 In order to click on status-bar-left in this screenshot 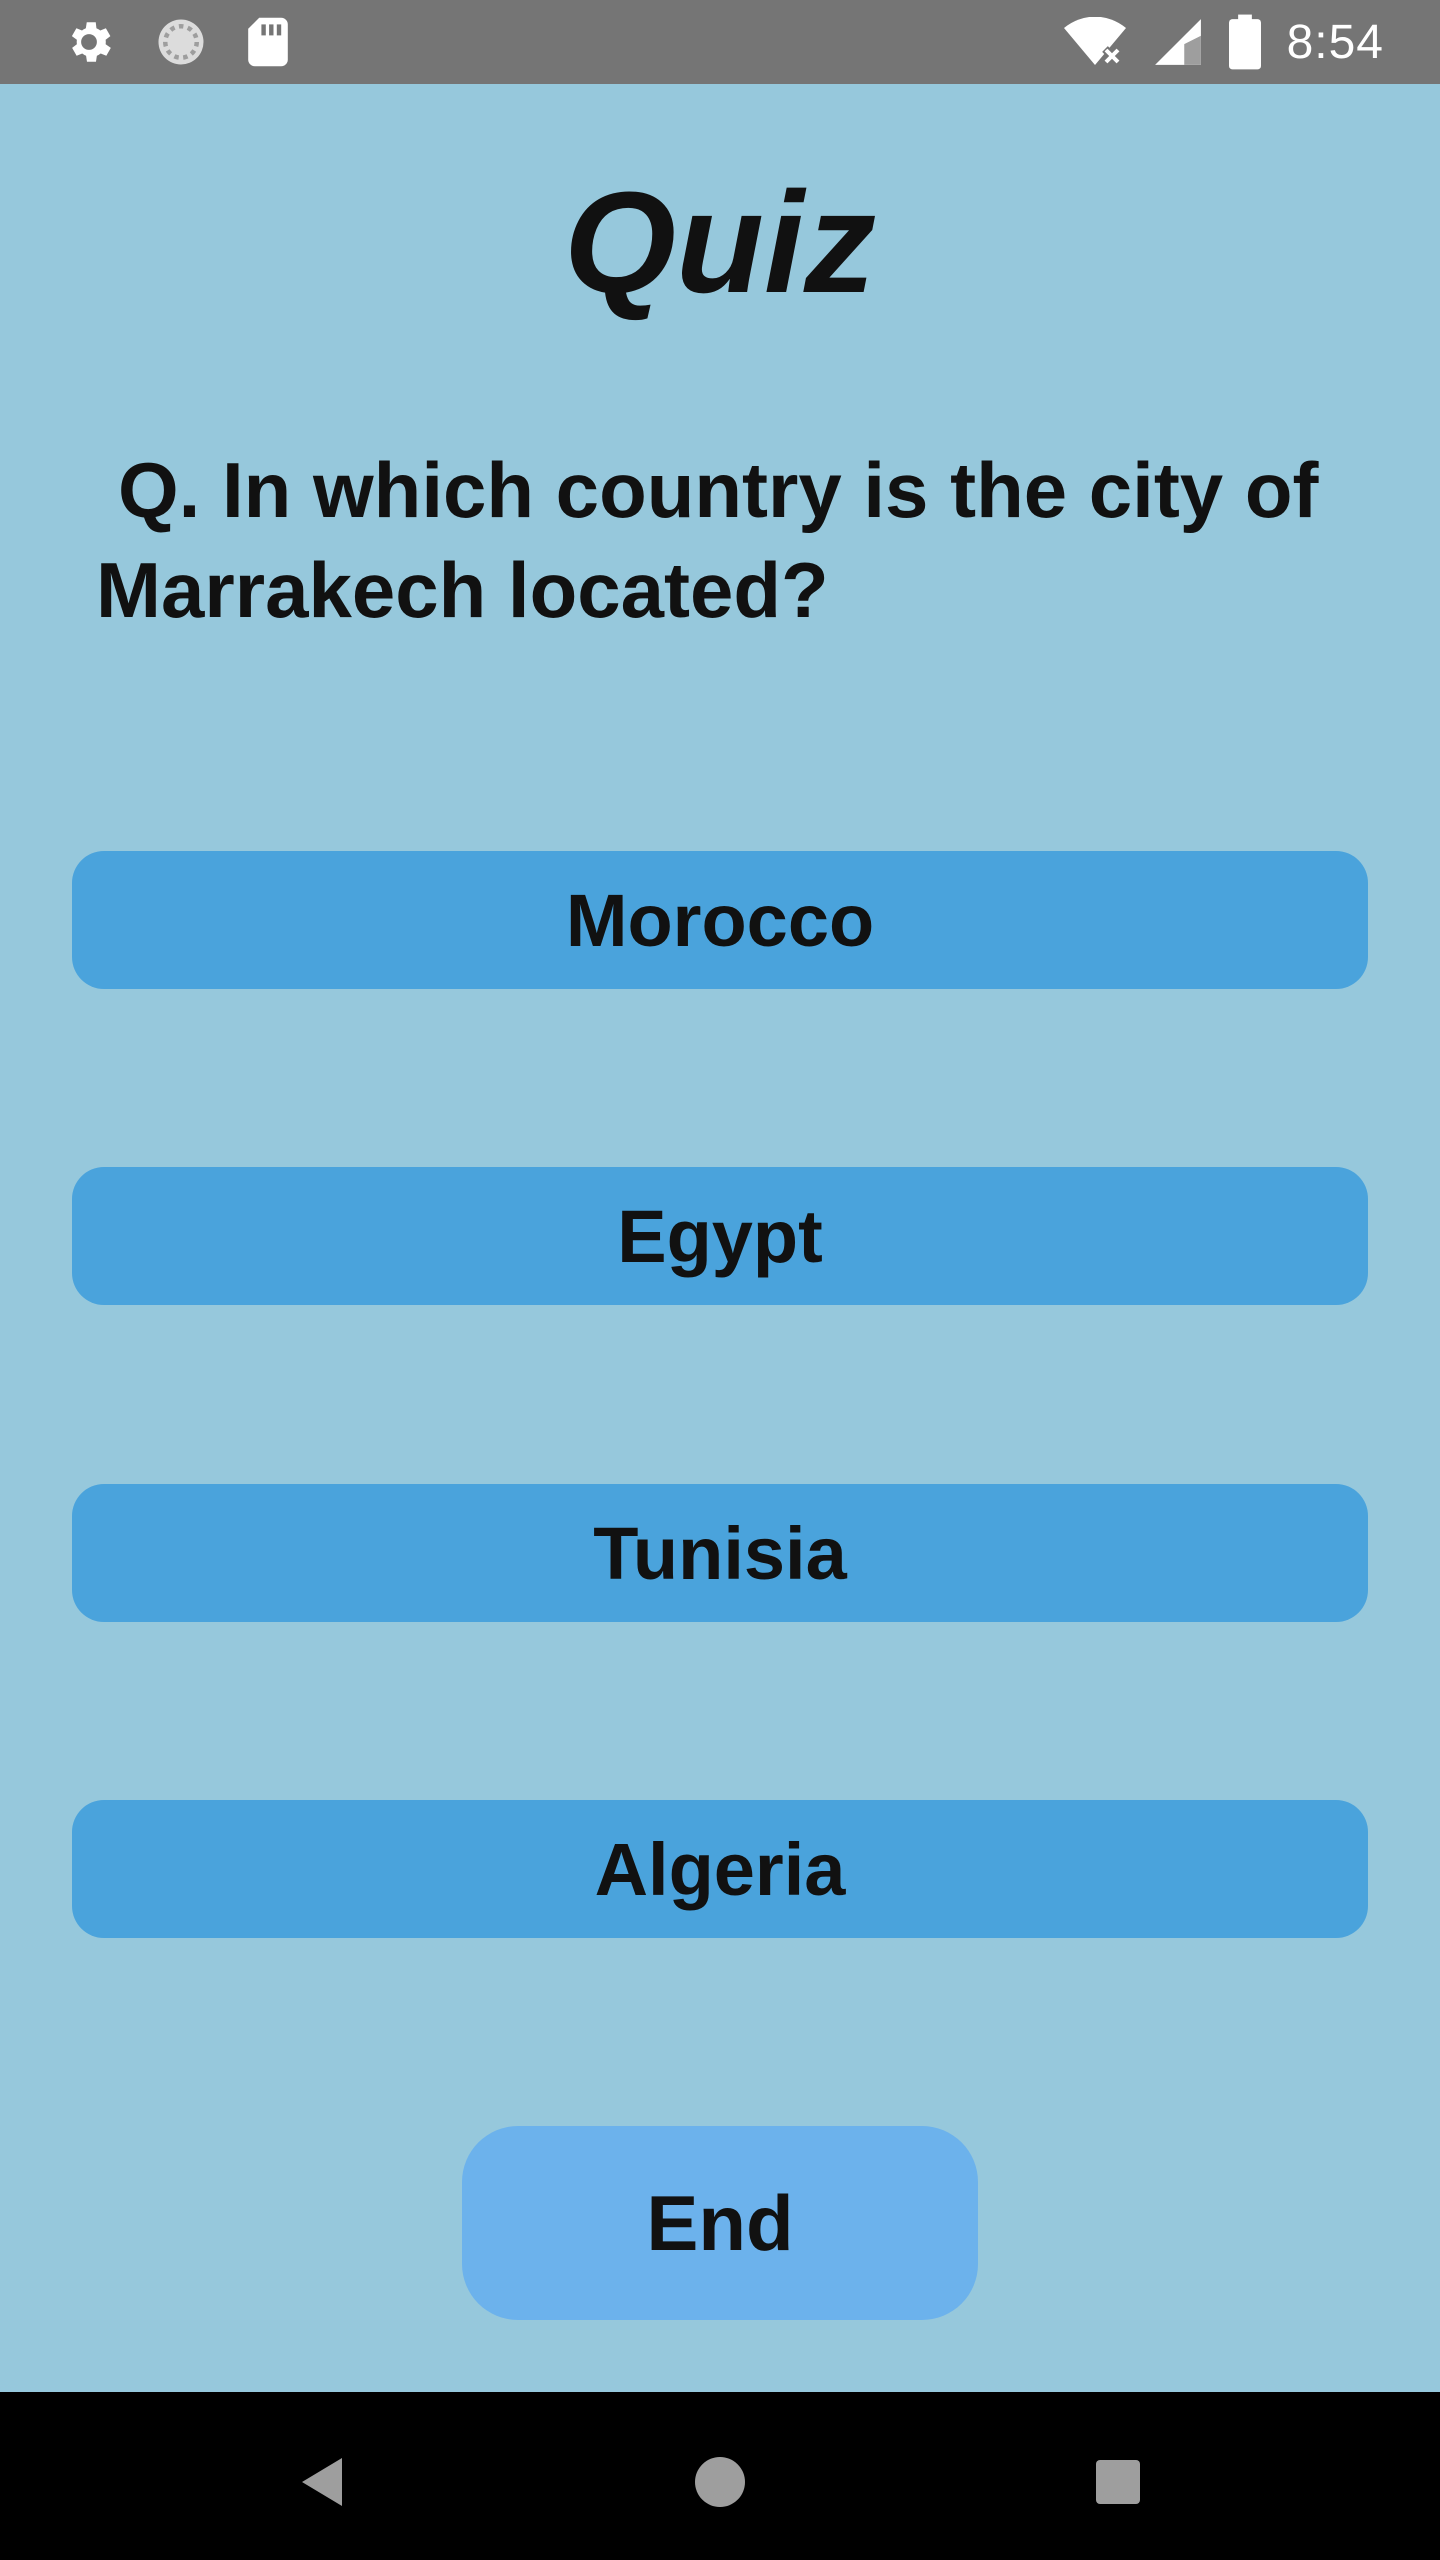, I will do `click(176, 42)`.